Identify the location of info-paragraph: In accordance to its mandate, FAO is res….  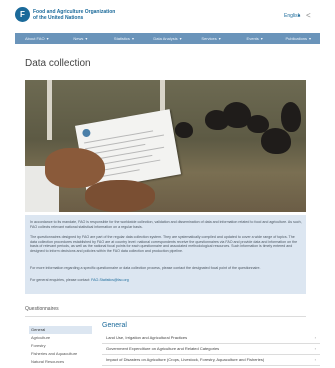
(166, 224).